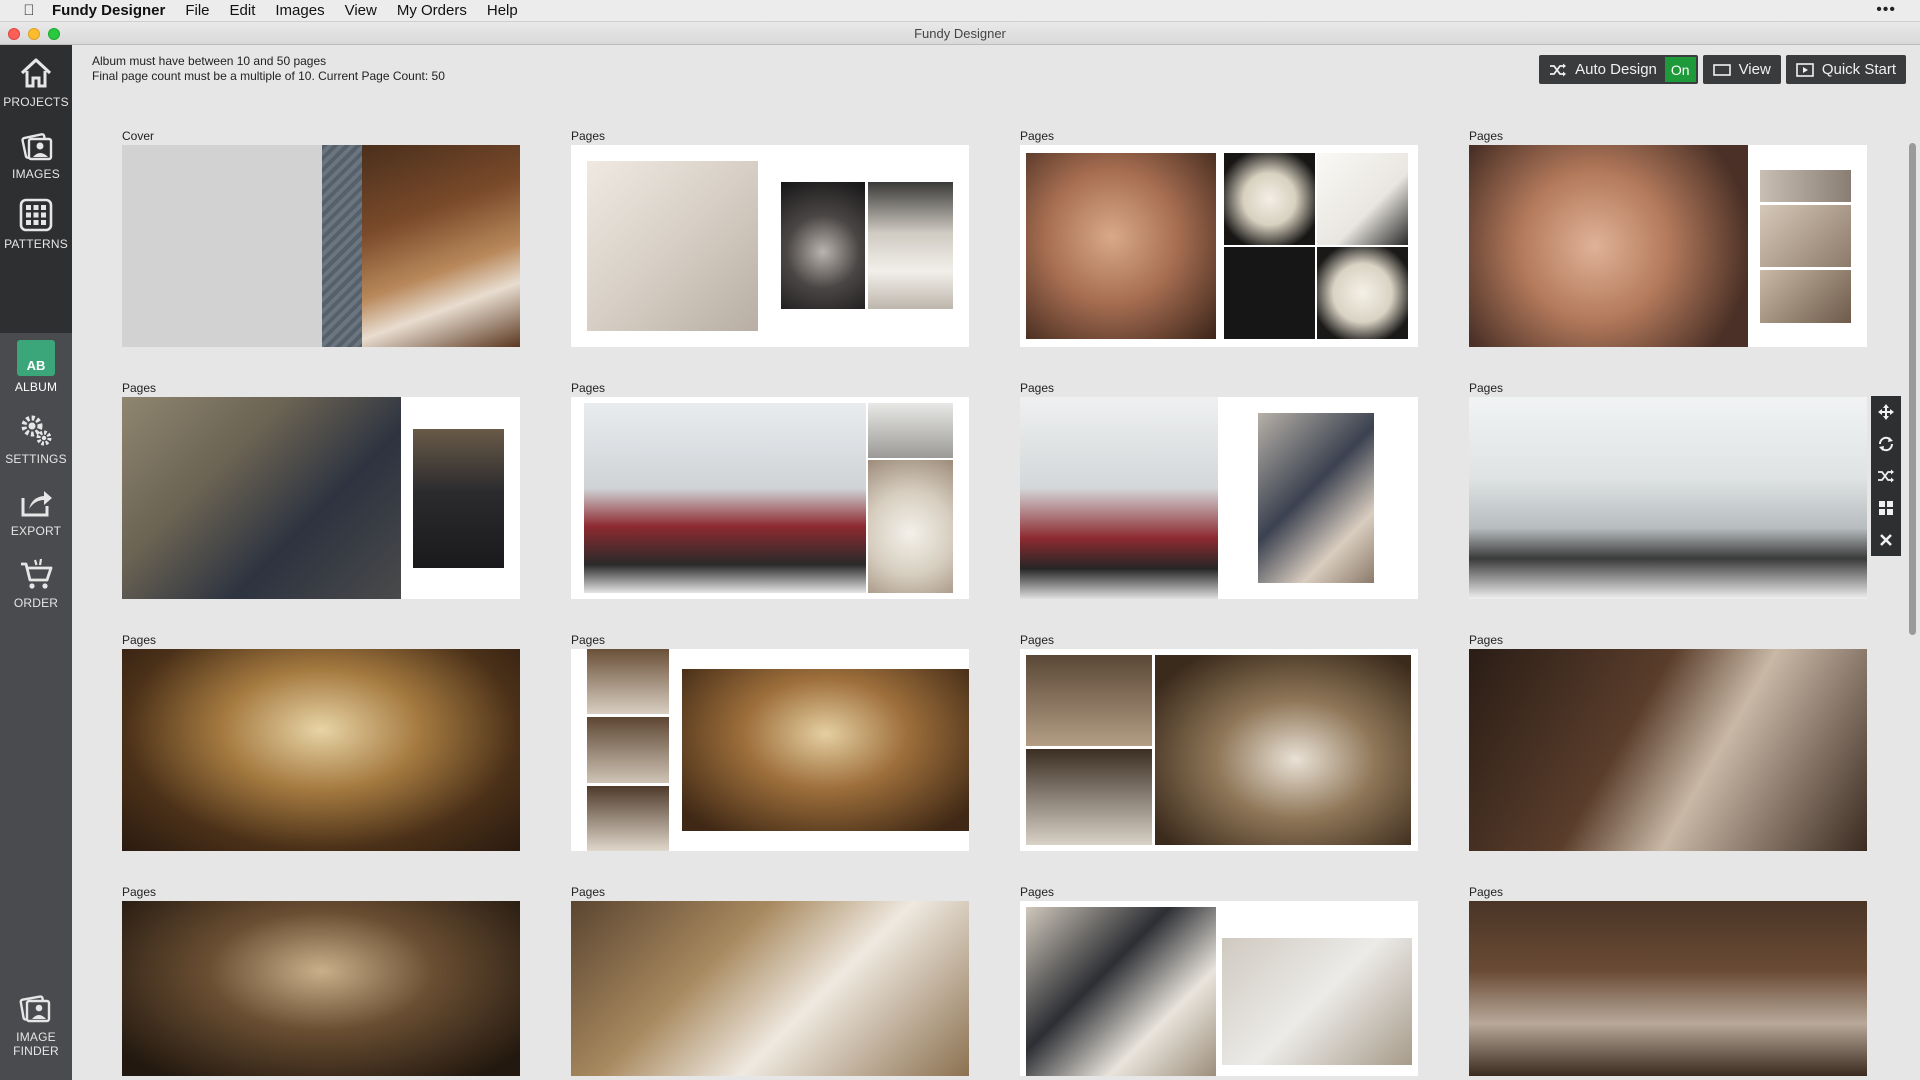 This screenshot has width=1920, height=1080. I want to click on sidebar-item-patterns: PATTERNS, so click(36, 224).